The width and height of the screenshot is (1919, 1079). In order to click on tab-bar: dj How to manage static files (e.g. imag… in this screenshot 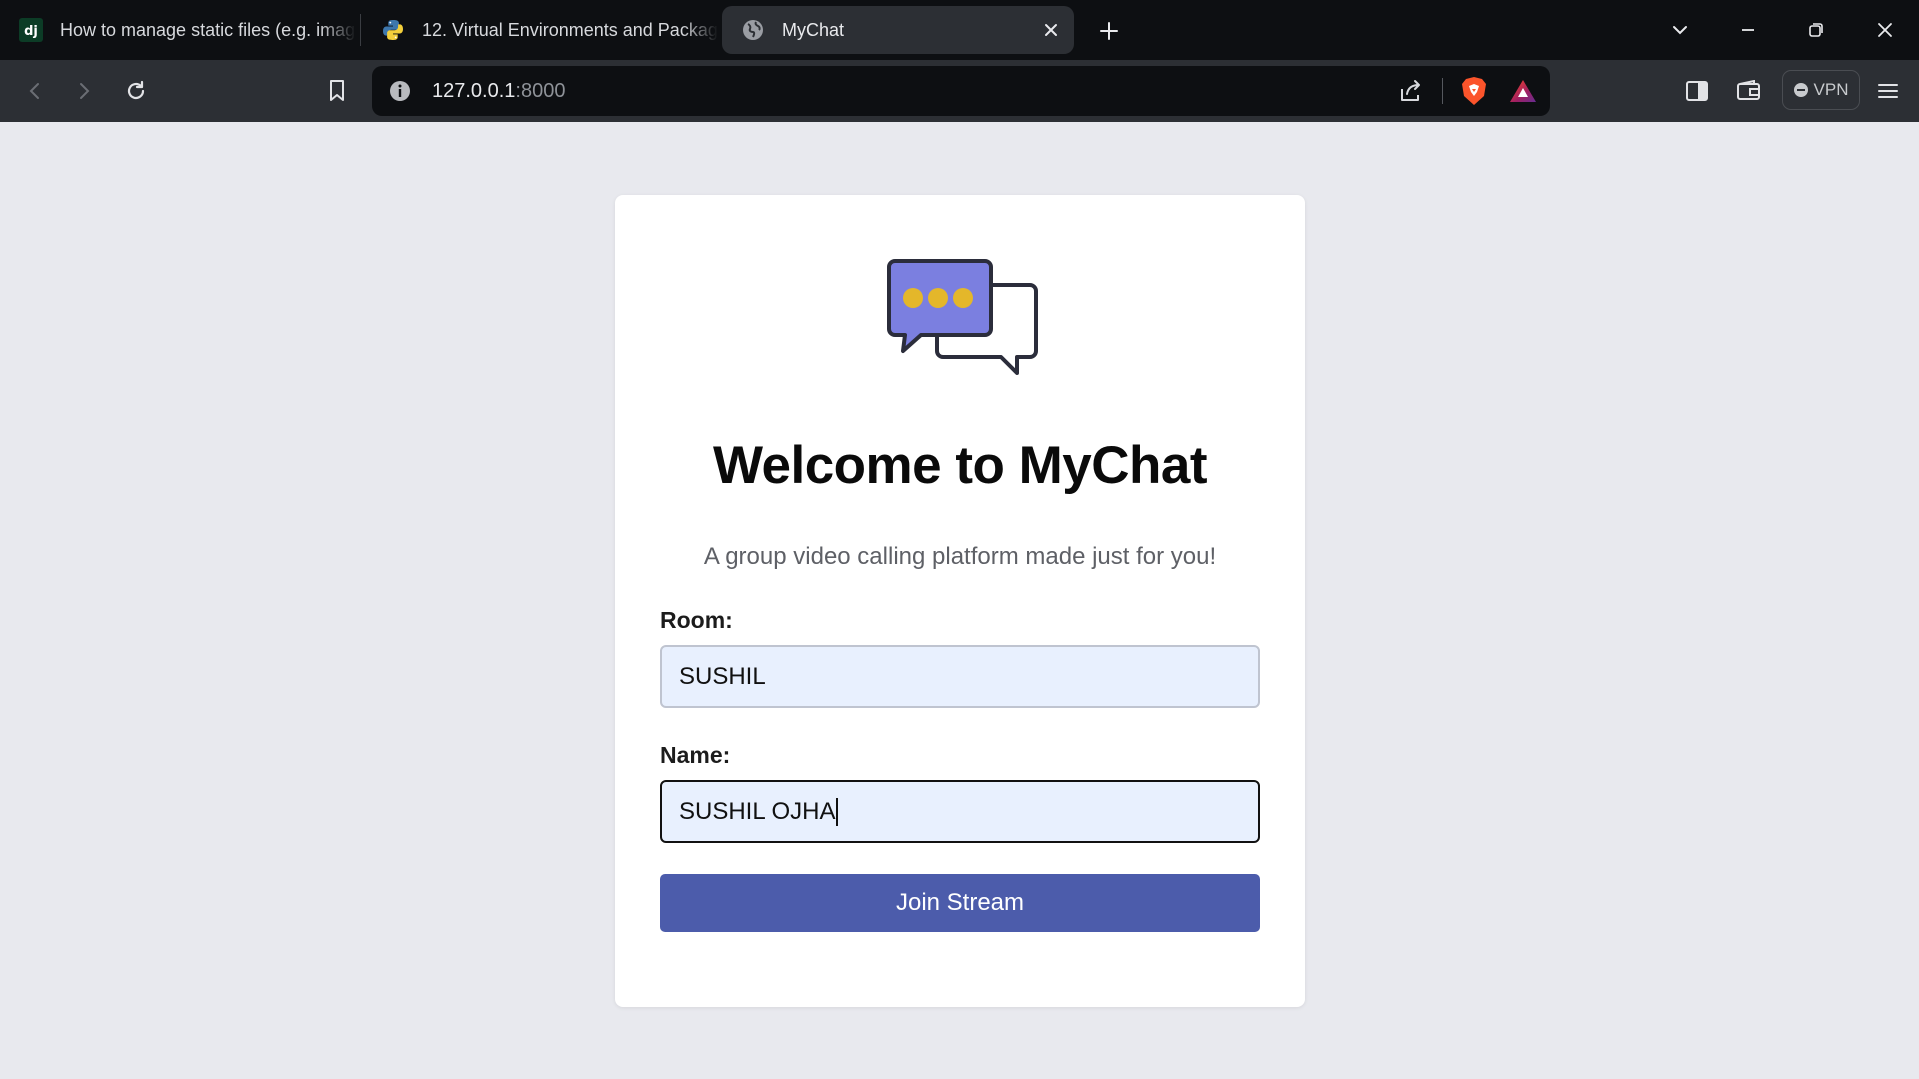, I will do `click(959, 30)`.